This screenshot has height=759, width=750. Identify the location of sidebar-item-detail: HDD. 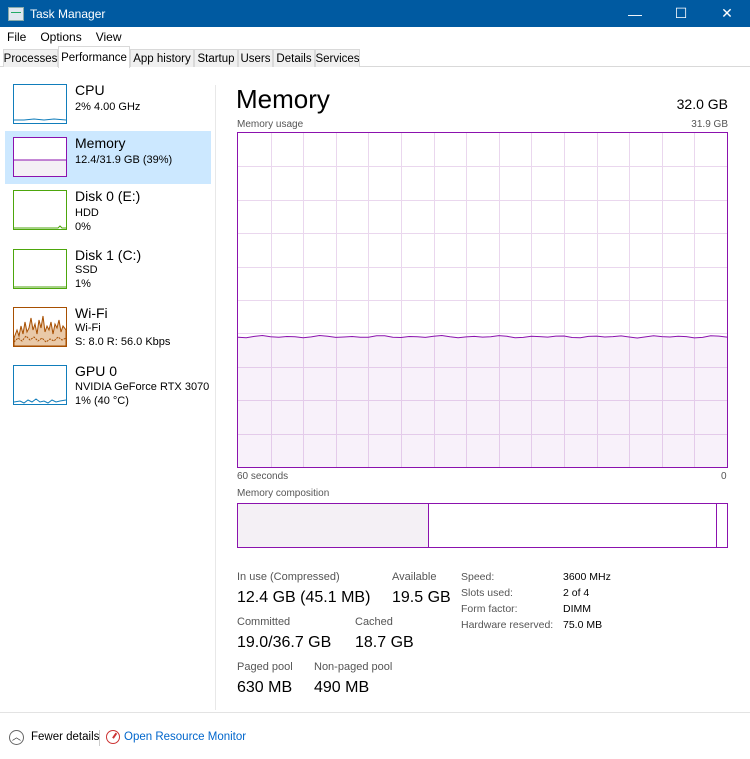
(87, 213).